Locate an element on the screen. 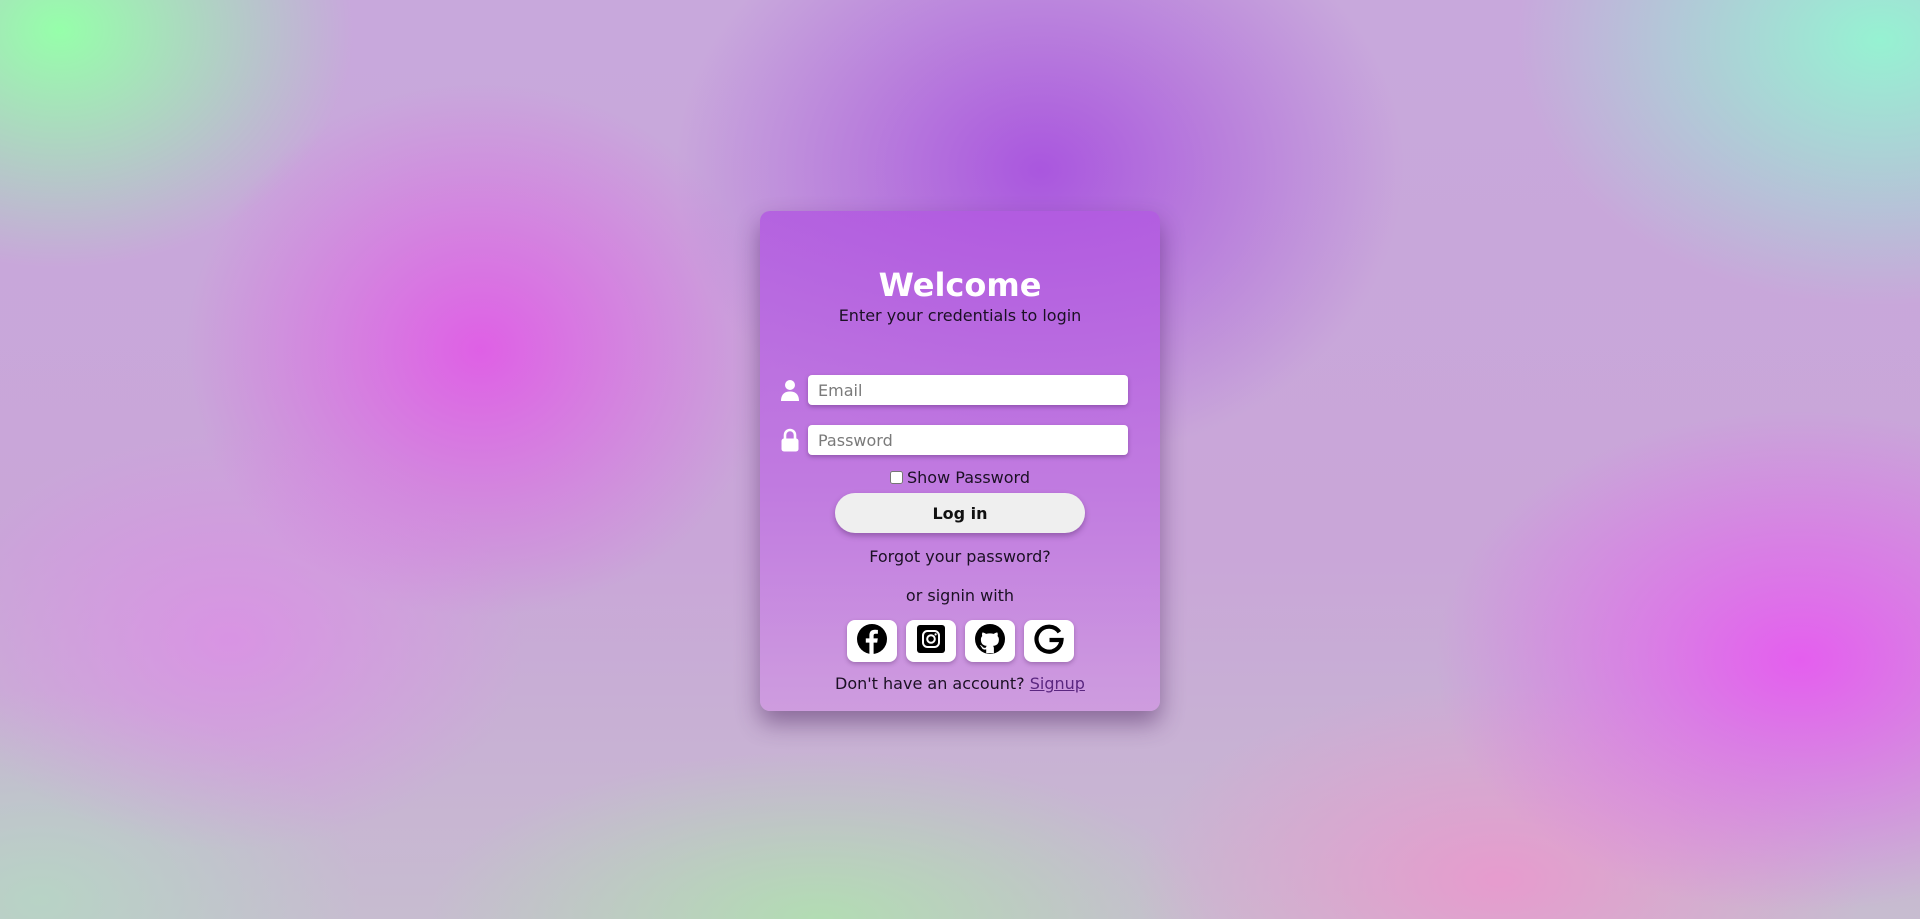 The image size is (1920, 919). facebook-login-button is located at coordinates (871, 641).